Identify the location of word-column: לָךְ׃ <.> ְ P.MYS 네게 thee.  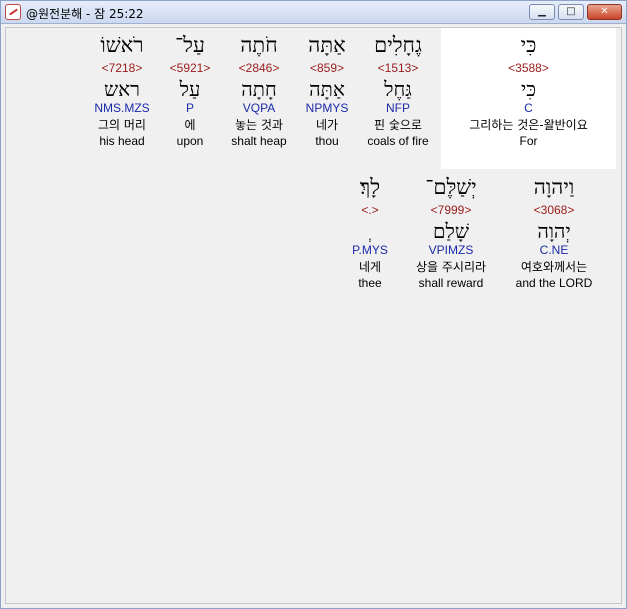
(370, 232).